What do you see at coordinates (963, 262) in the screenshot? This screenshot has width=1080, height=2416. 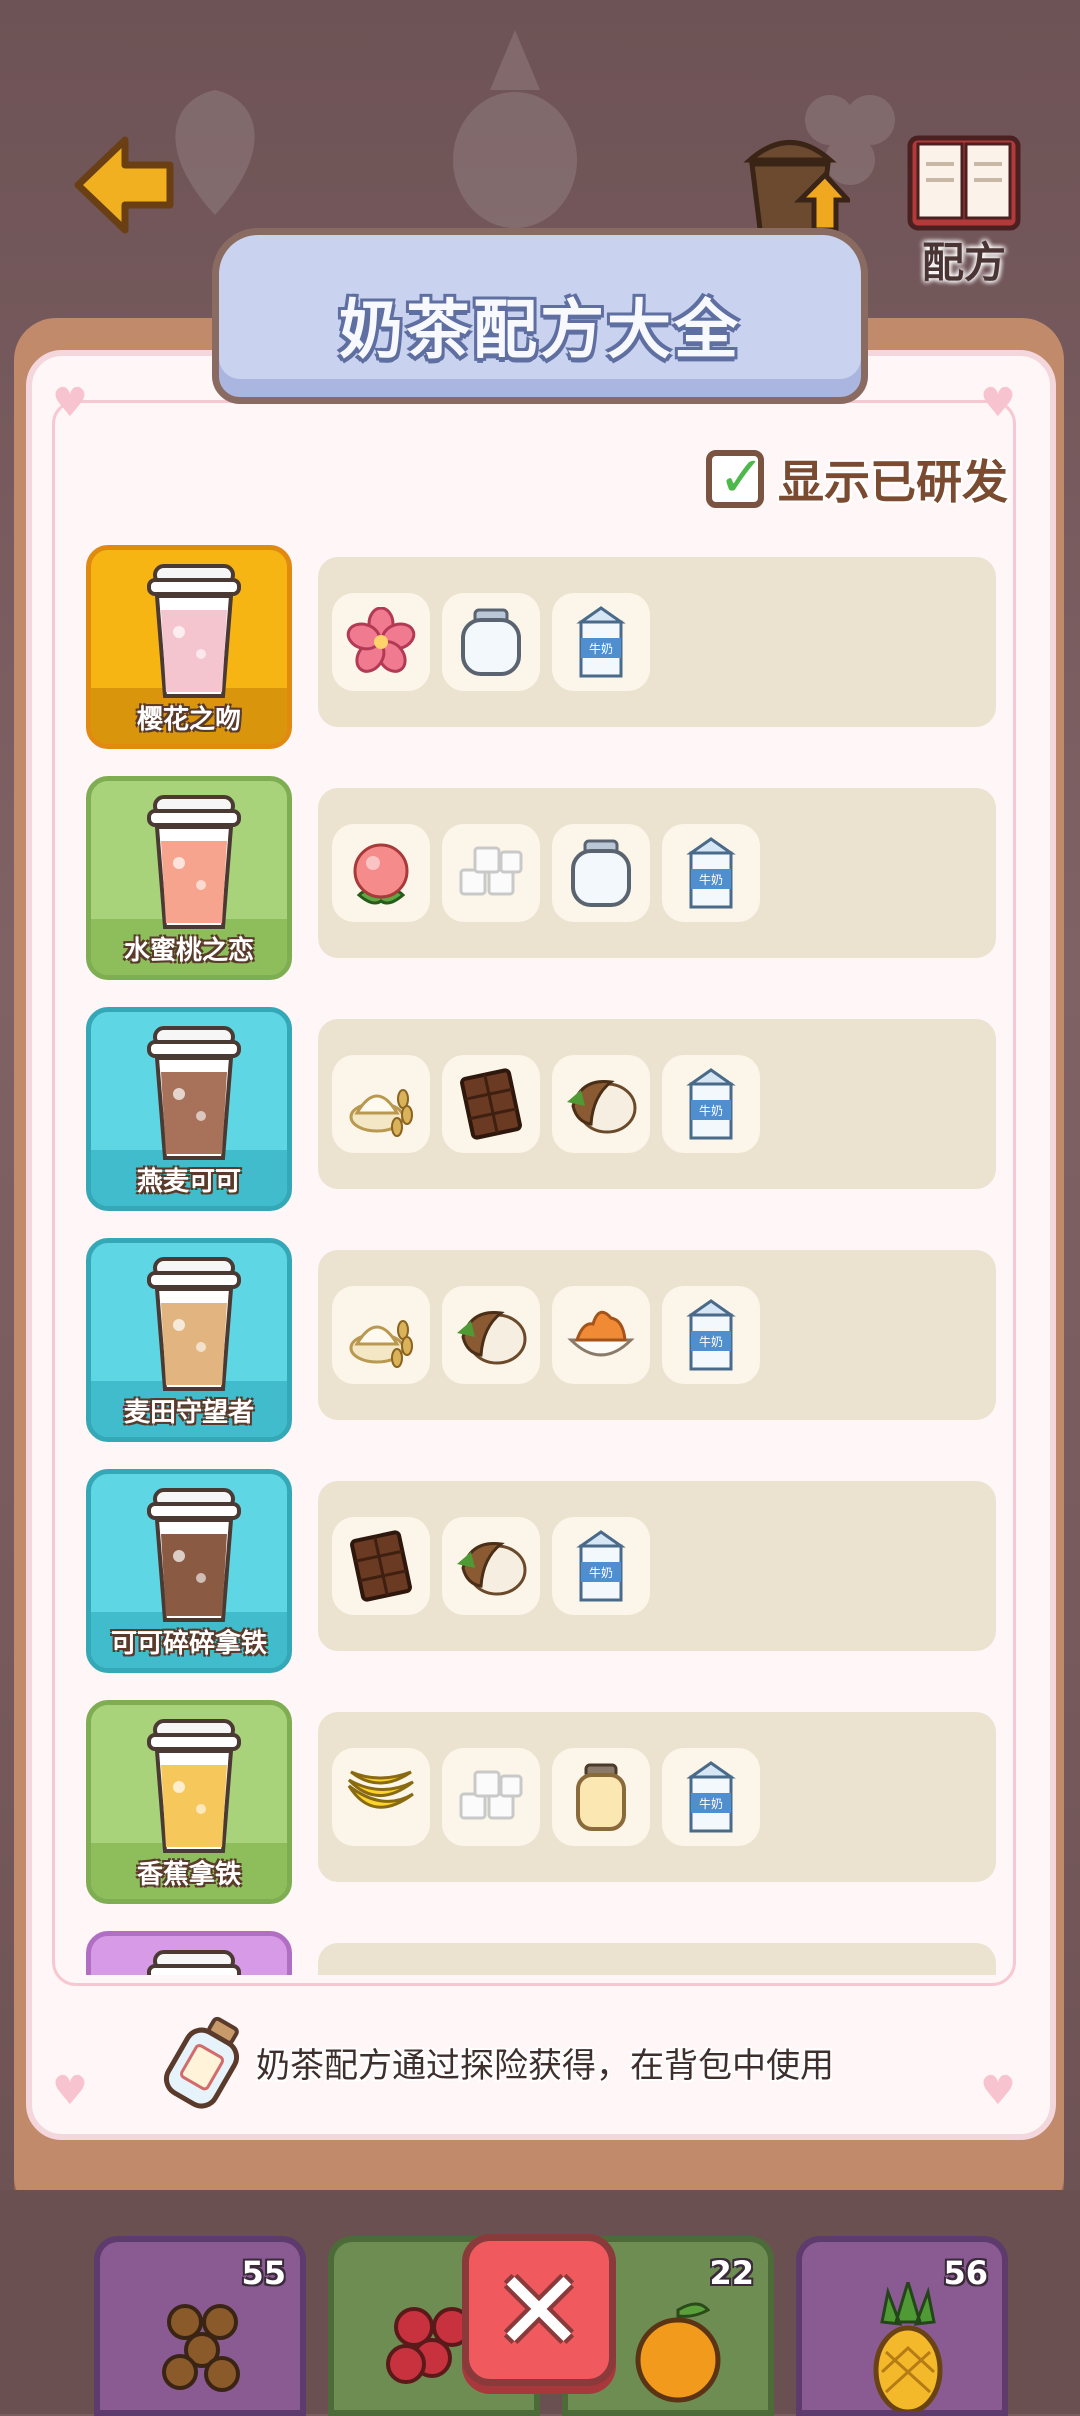 I see `recipe-label: 配方` at bounding box center [963, 262].